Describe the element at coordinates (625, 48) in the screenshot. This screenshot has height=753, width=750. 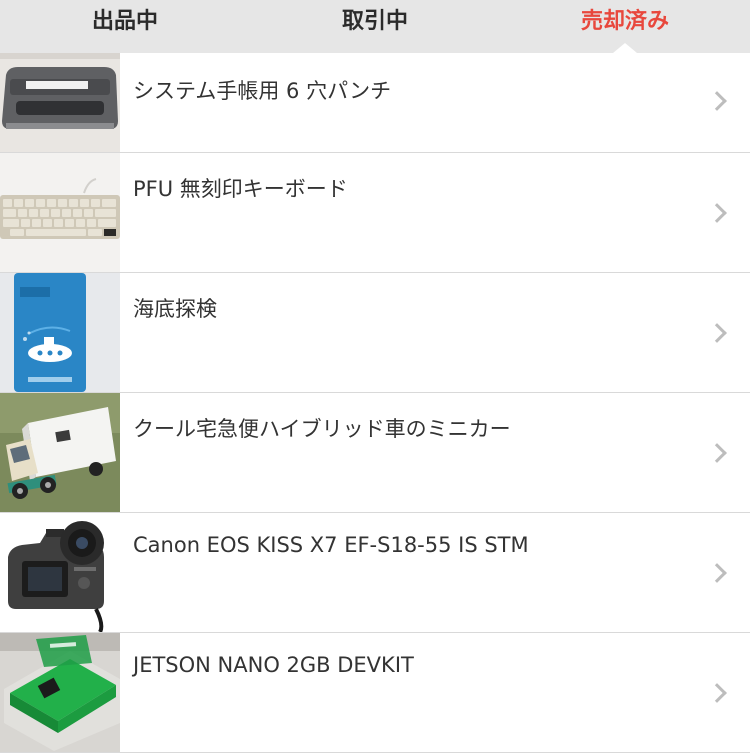
I see `active-tab-indicator` at that location.